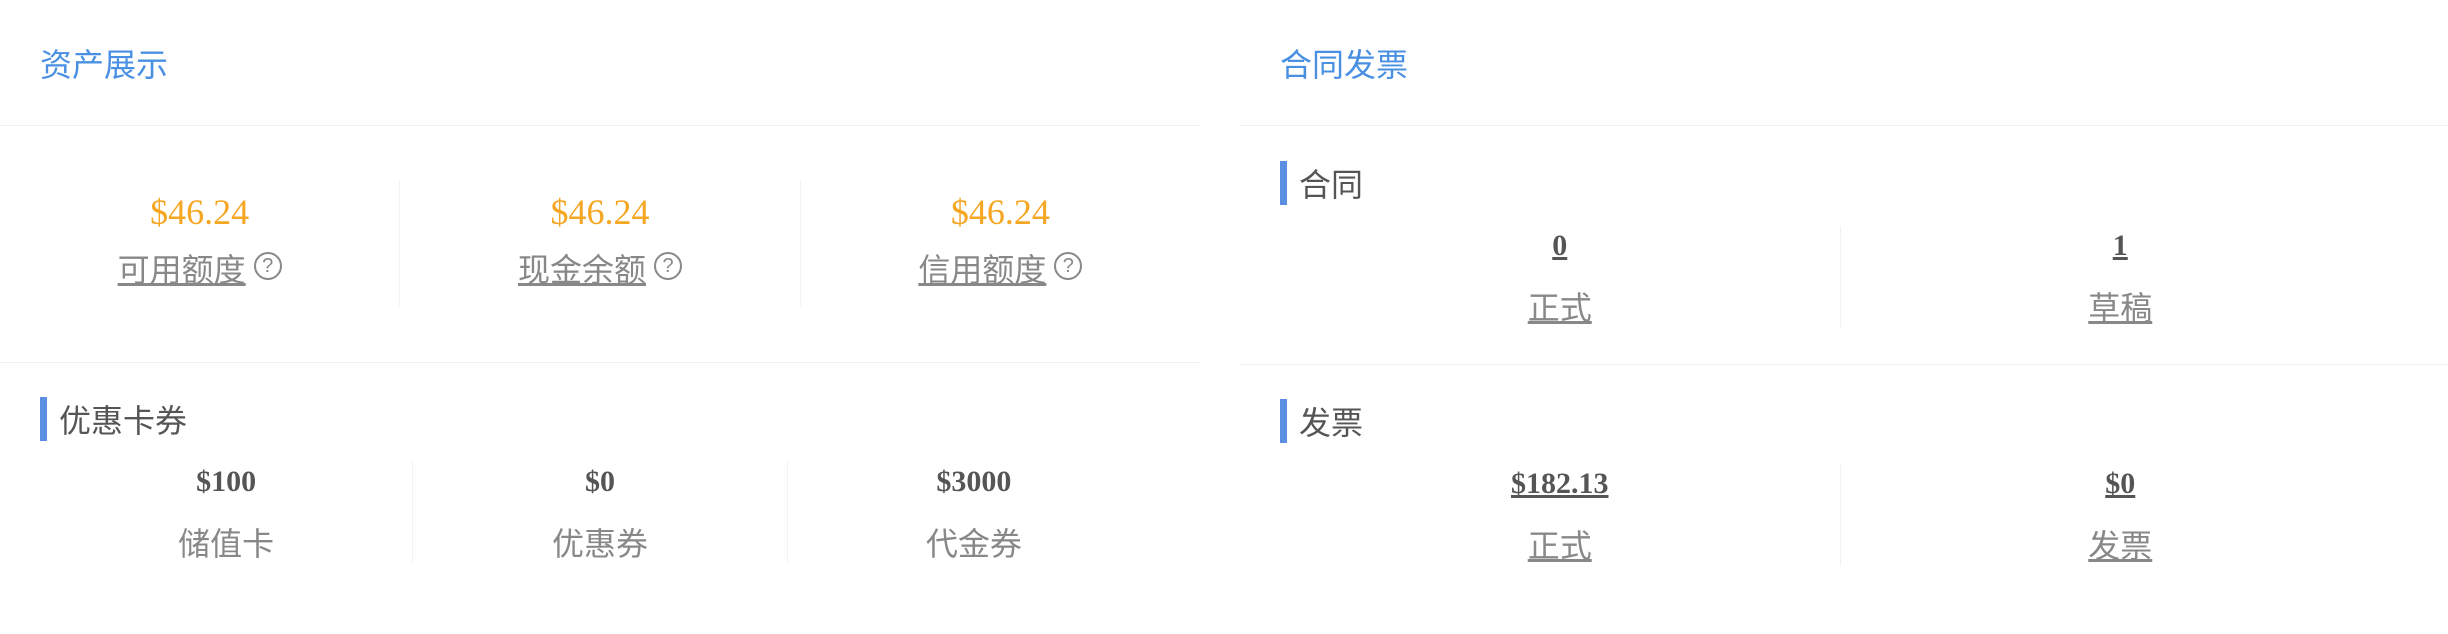  Describe the element at coordinates (2120, 546) in the screenshot. I see `stat-label-link: 发票` at that location.